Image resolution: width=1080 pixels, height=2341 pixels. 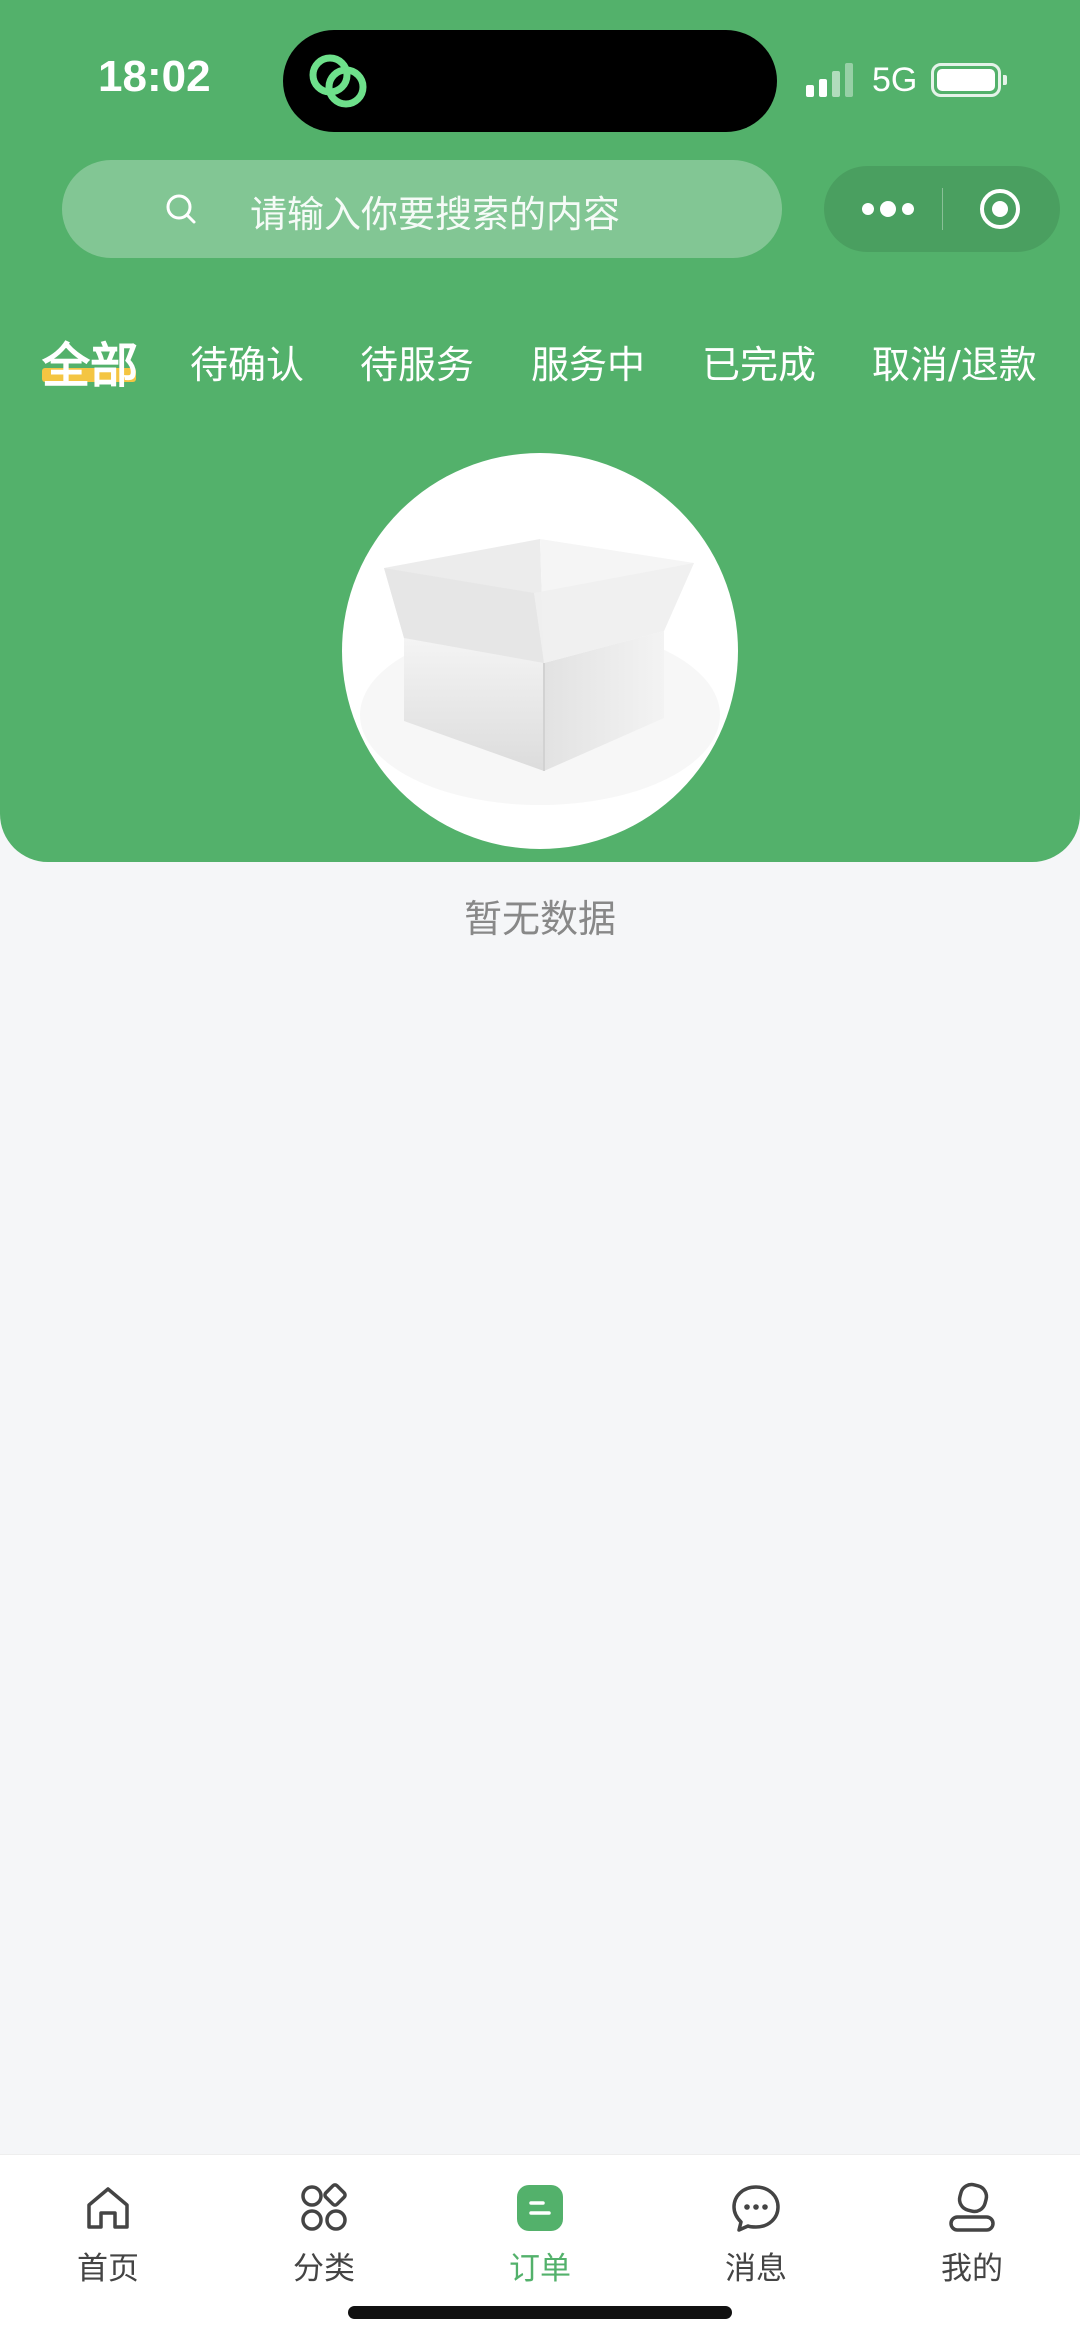 I want to click on search-placeholder: 请输入你要搜索的内容, so click(x=435, y=214).